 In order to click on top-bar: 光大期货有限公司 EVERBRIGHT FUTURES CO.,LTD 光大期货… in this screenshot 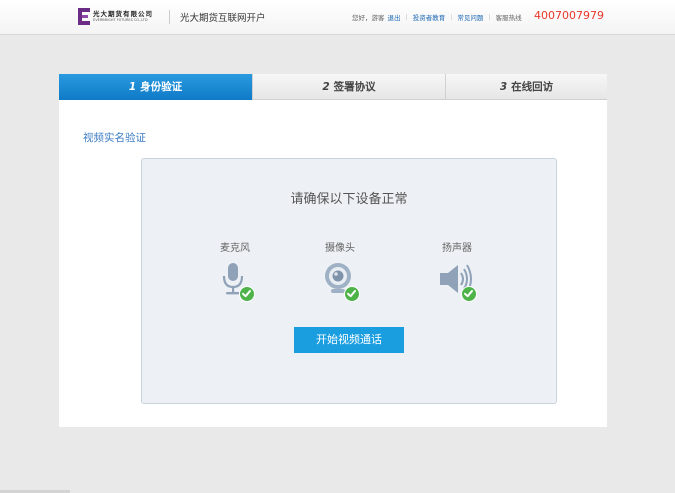, I will do `click(337, 17)`.